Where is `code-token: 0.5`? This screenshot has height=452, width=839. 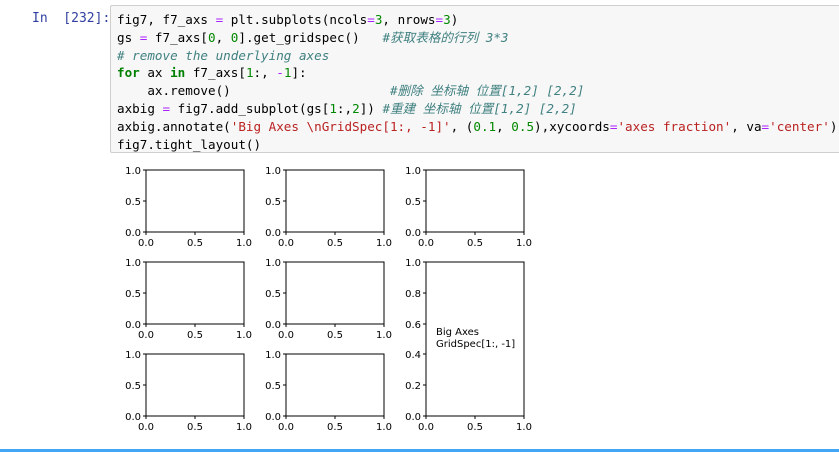
code-token: 0.5 is located at coordinates (523, 126).